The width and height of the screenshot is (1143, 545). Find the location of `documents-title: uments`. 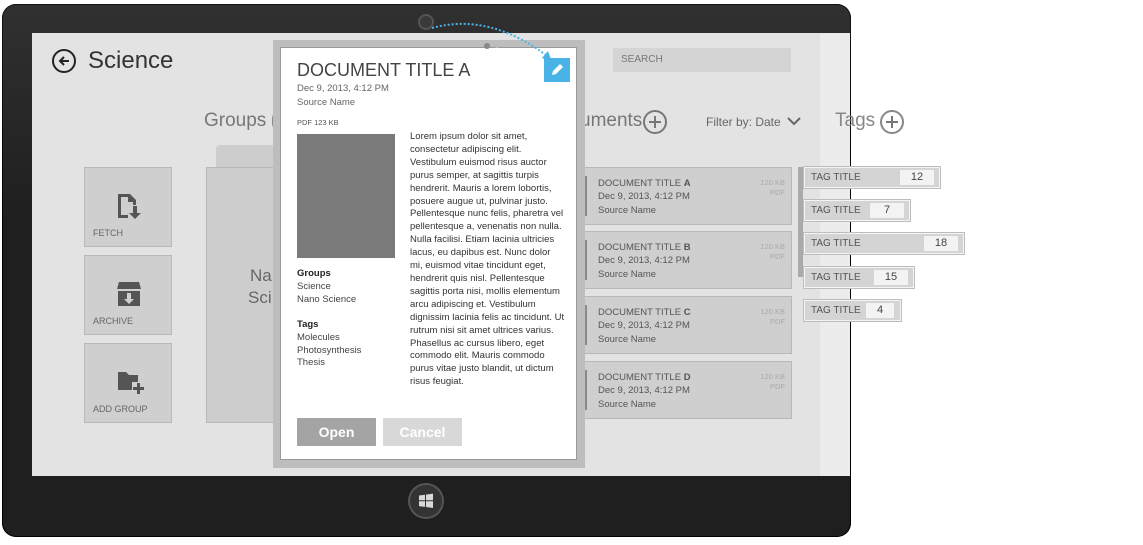

documents-title: uments is located at coordinates (611, 120).